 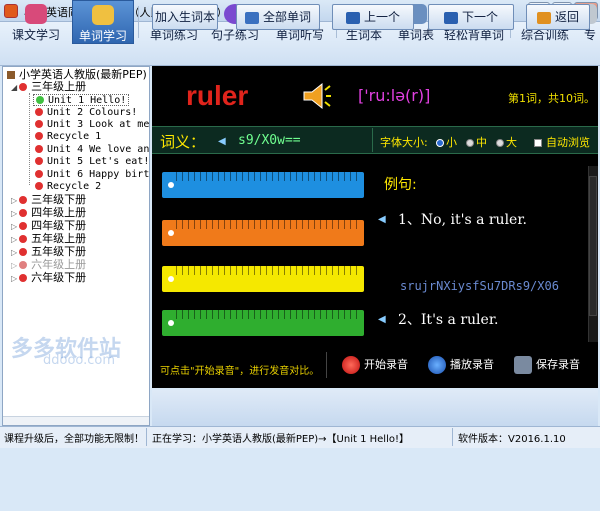 What do you see at coordinates (251, 17) in the screenshot?
I see `list-icon` at bounding box center [251, 17].